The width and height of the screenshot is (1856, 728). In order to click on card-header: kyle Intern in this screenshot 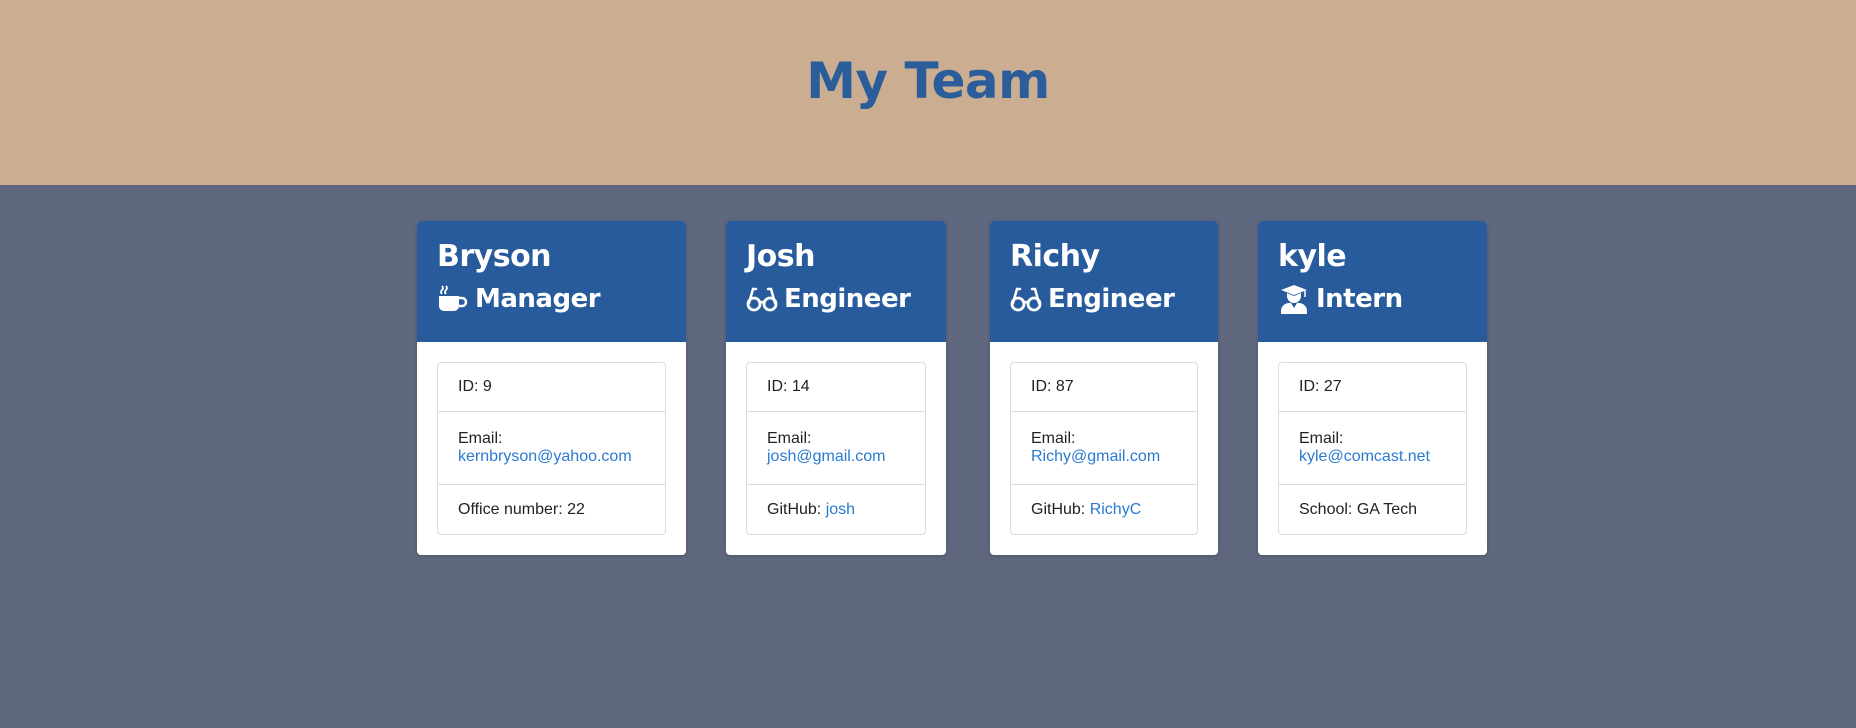, I will do `click(1372, 281)`.